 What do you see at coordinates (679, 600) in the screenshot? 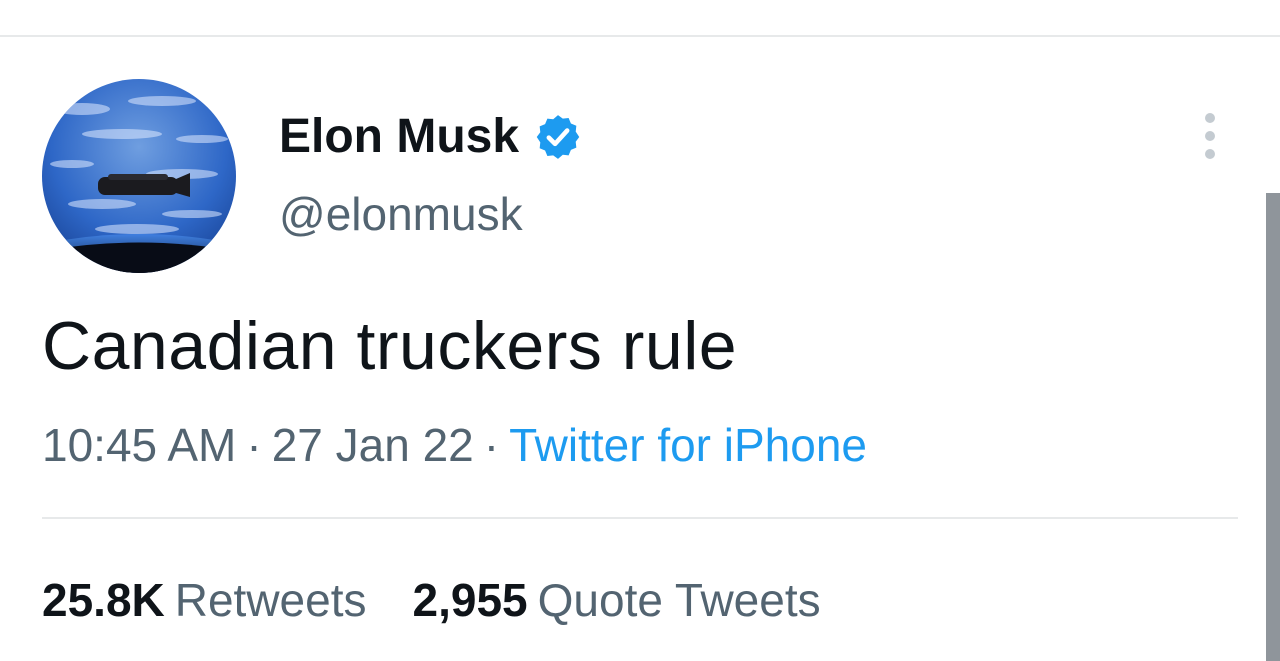
I see `quote-tweets-label: Quote Tweets` at bounding box center [679, 600].